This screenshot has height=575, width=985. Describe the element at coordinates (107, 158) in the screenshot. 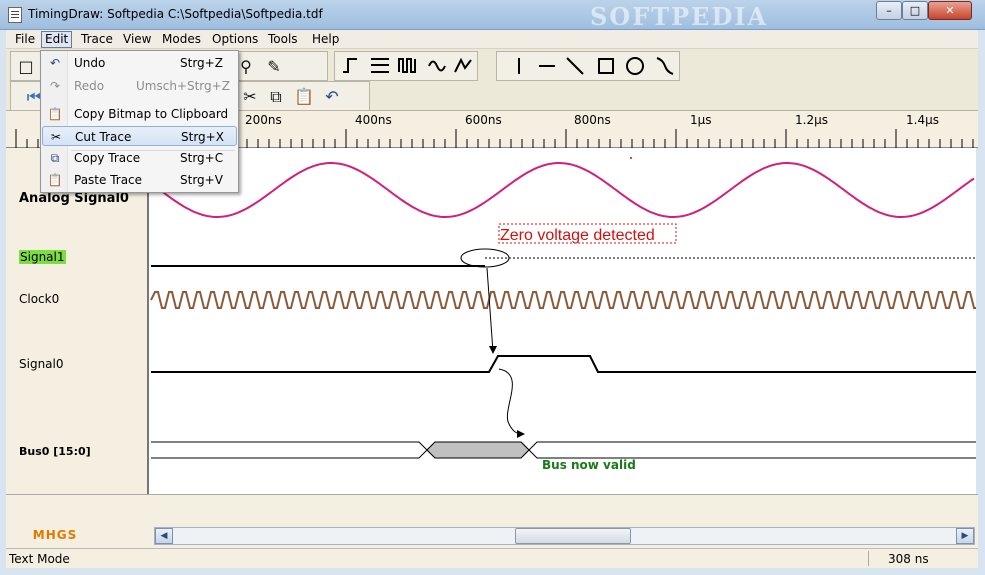

I see `menu-item-copy-trace-label: Copy Trace` at that location.